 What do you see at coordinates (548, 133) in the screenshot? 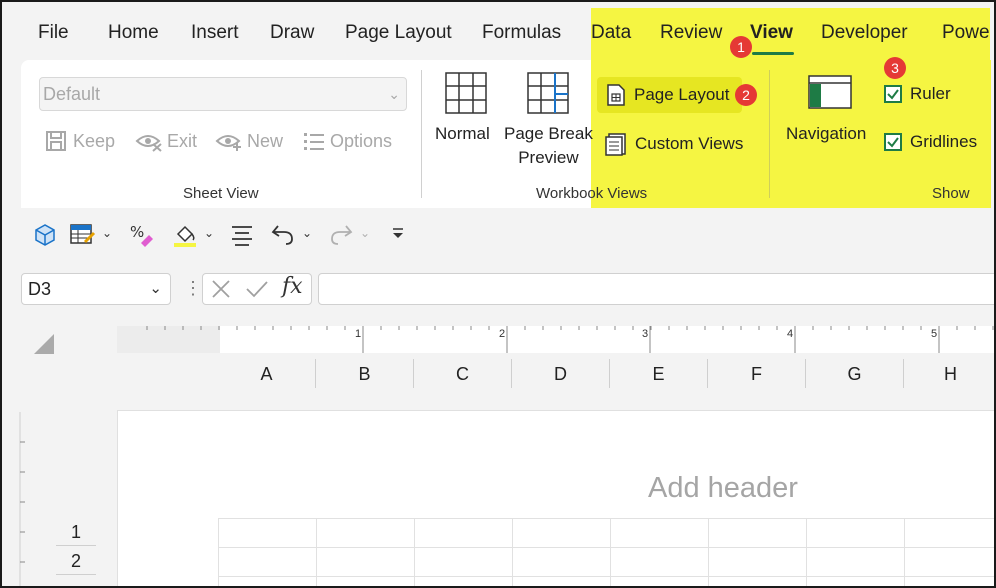
I see `page-break-label-line1: Page Break` at bounding box center [548, 133].